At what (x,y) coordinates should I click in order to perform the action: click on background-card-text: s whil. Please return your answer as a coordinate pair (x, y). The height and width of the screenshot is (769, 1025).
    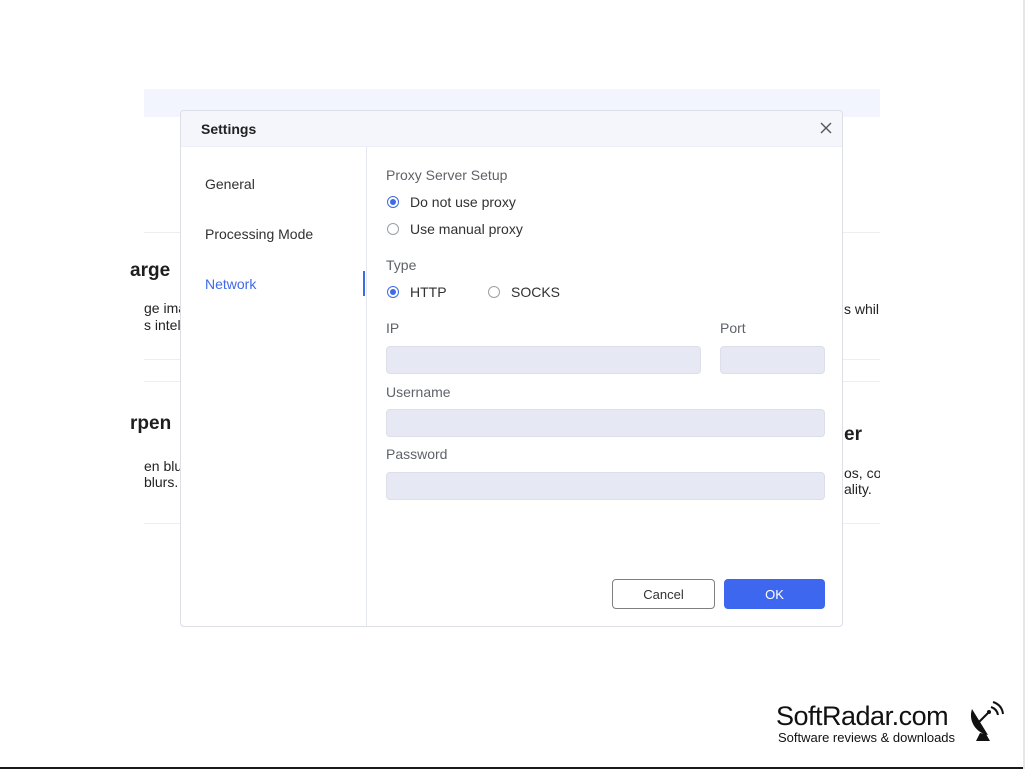
    Looking at the image, I should click on (862, 309).